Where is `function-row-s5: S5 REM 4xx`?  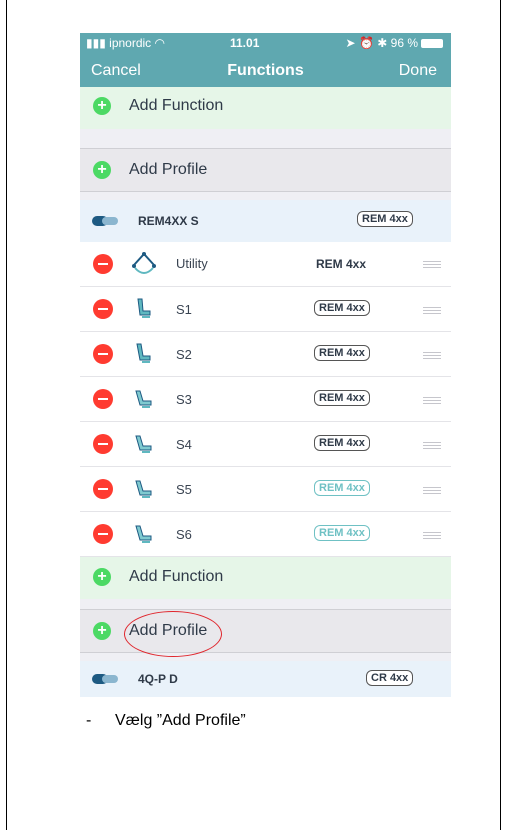
function-row-s5: S5 REM 4xx is located at coordinates (265, 489).